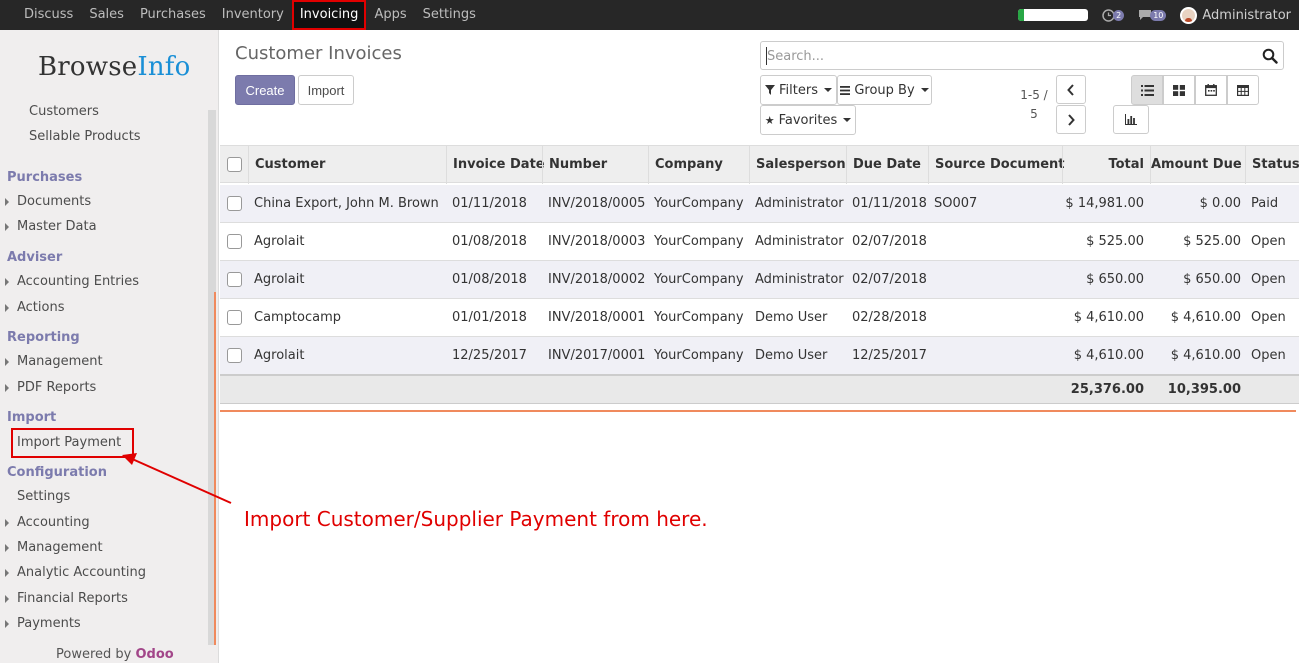 This screenshot has width=1299, height=663. I want to click on annotation-arrow, so click(177, 478).